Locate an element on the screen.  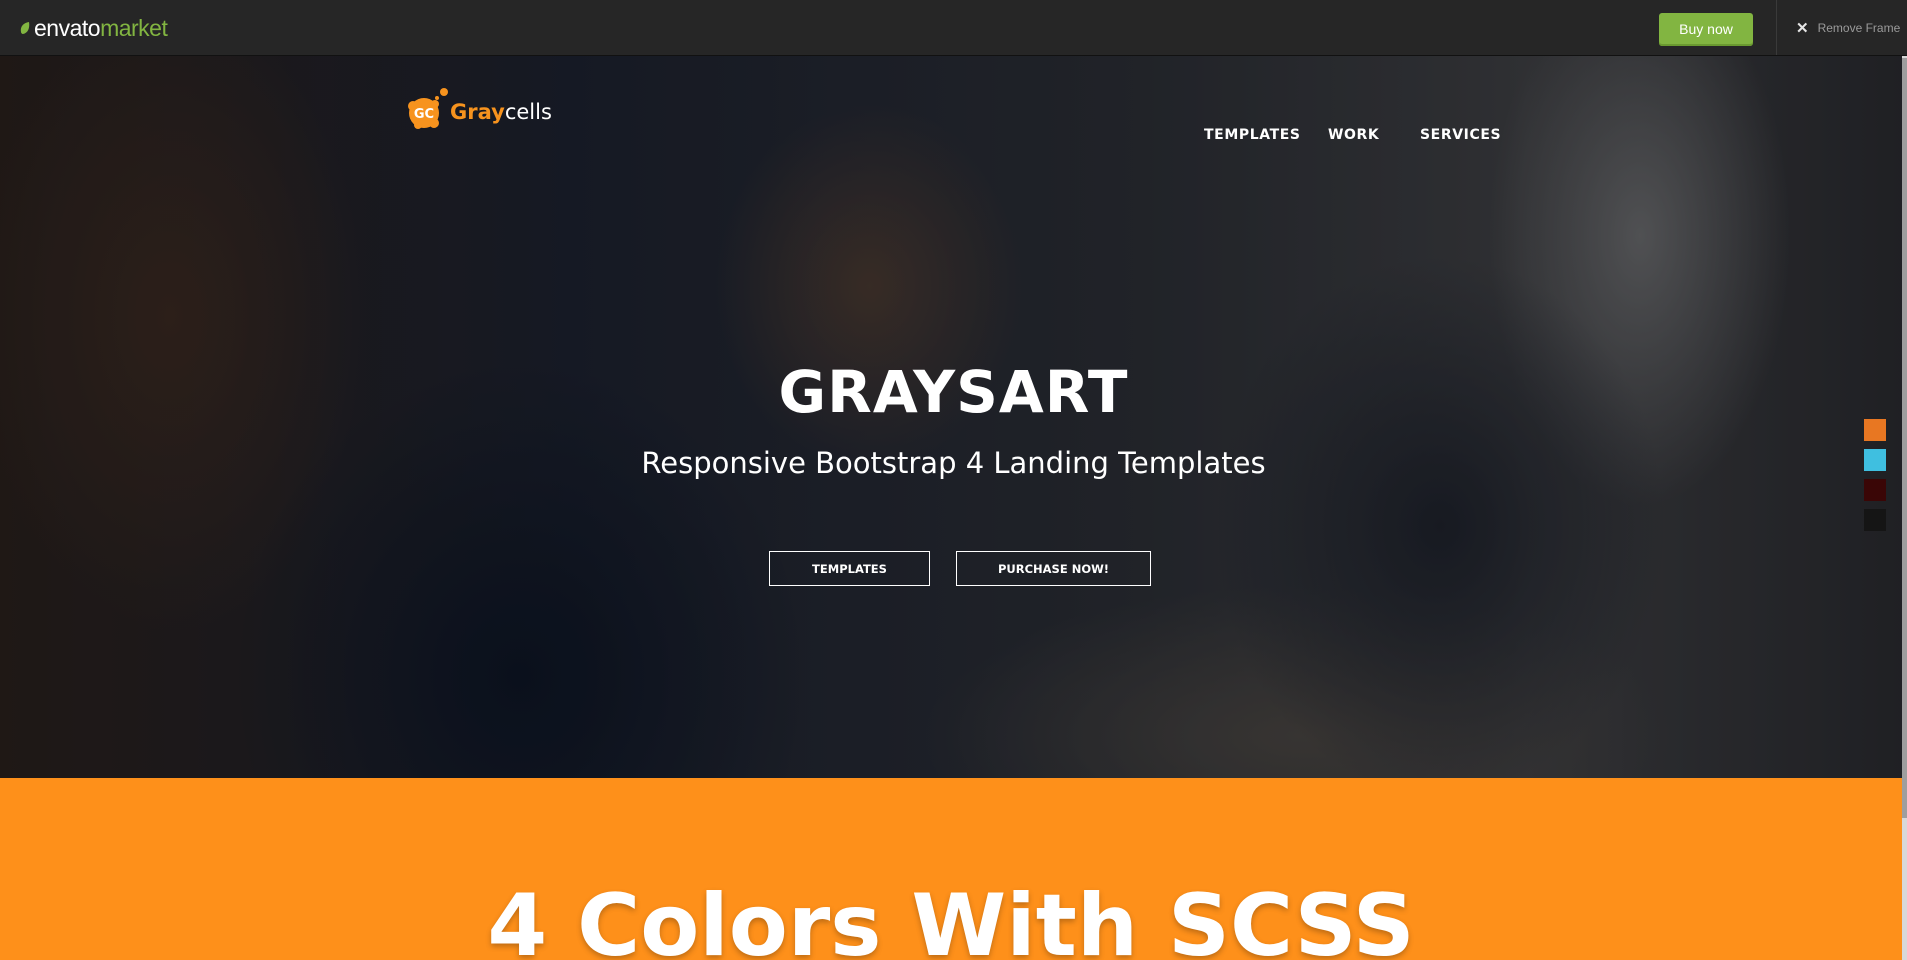
hero-subtitle: Responsive Bootstrap 4 Landing Templates is located at coordinates (953, 463).